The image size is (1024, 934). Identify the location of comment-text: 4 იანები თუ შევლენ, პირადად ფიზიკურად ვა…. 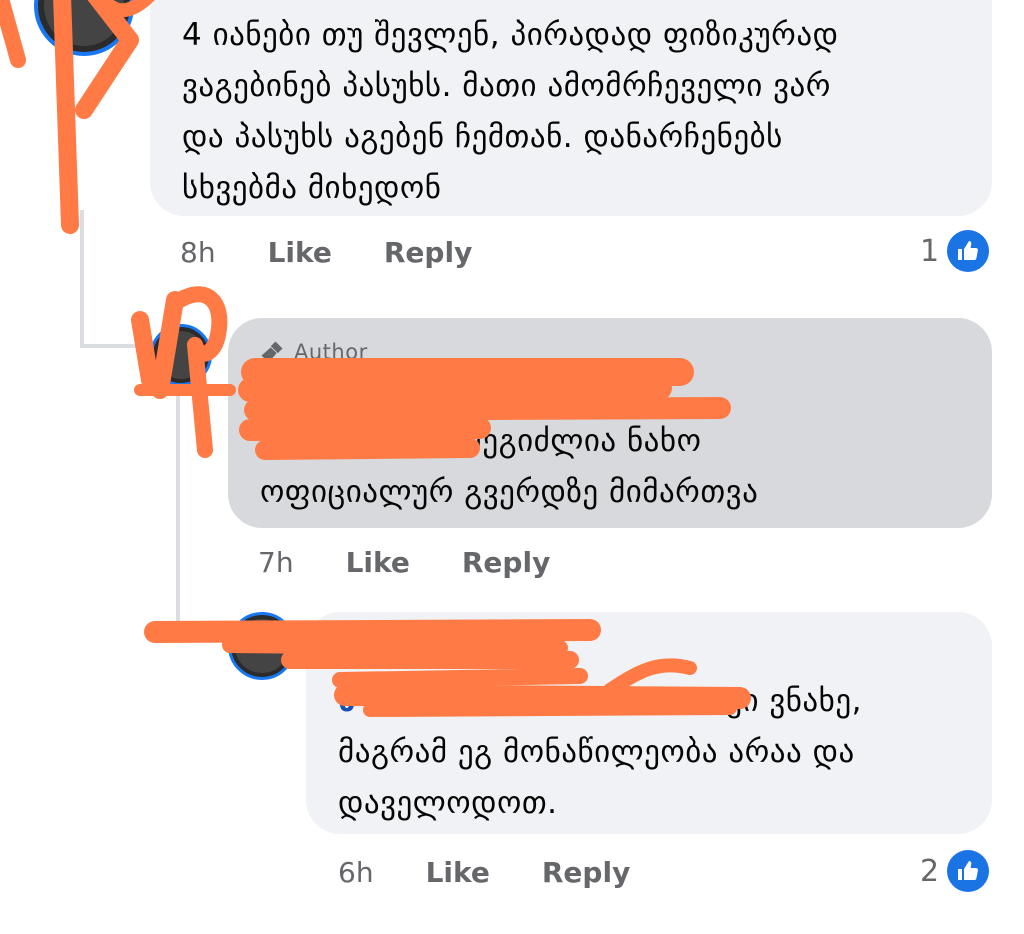
(510, 111).